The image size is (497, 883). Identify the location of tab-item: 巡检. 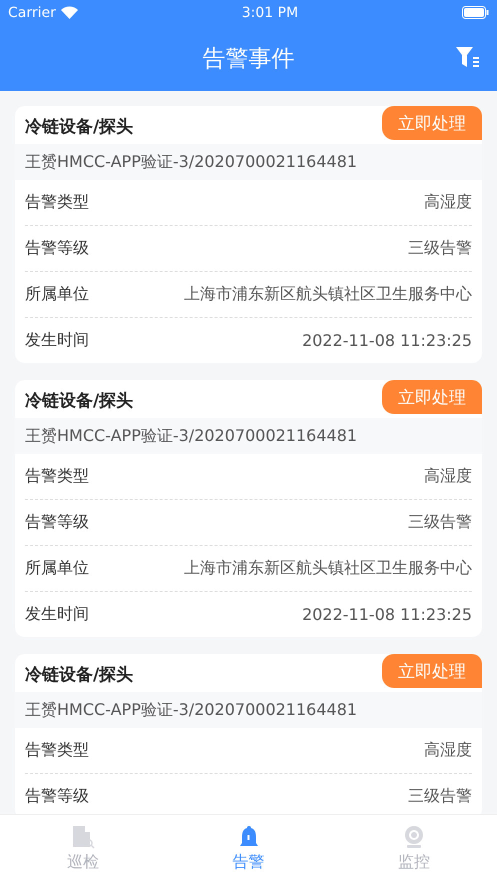
(83, 849).